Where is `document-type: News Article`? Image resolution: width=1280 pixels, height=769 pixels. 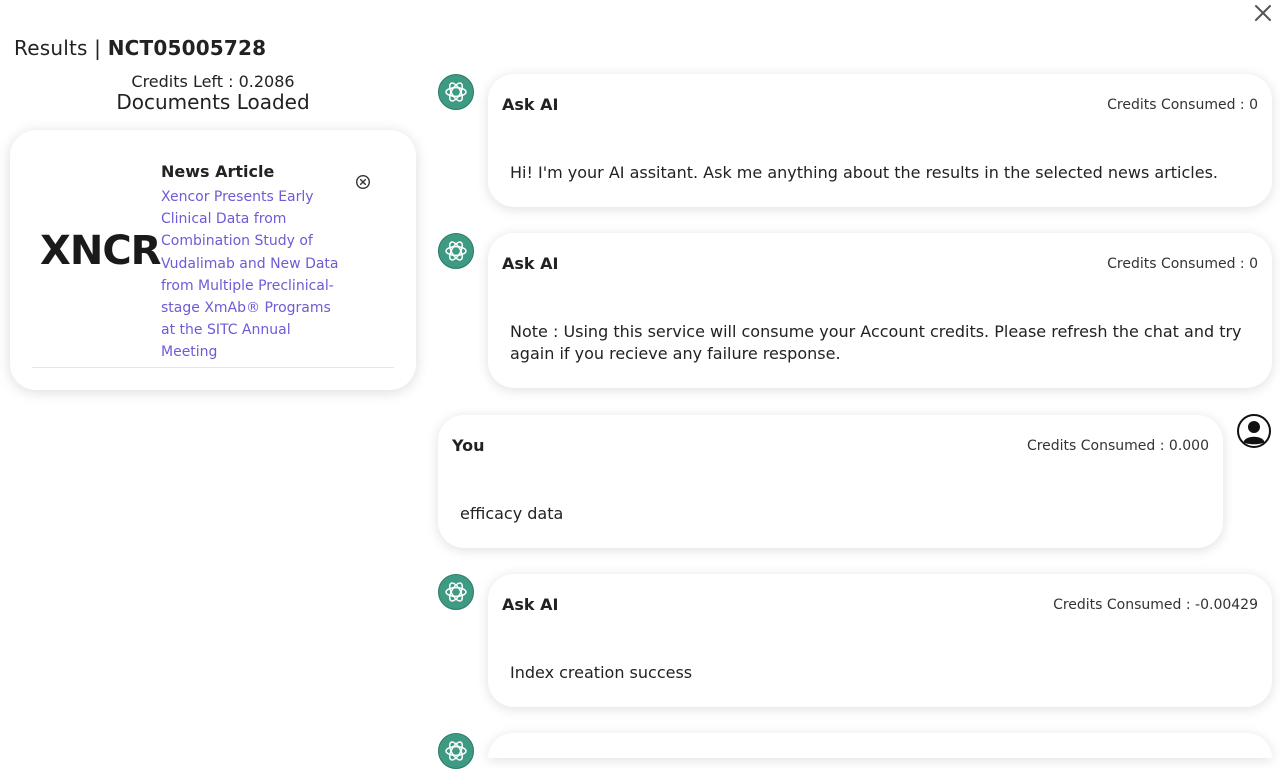
document-type: News Article is located at coordinates (218, 171).